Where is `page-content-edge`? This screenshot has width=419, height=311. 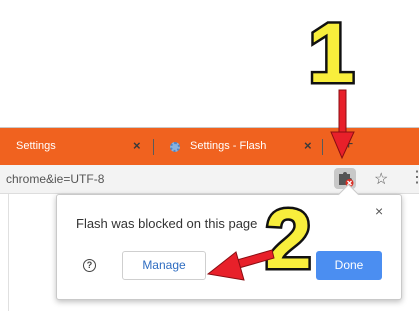
page-content-edge is located at coordinates (4, 252).